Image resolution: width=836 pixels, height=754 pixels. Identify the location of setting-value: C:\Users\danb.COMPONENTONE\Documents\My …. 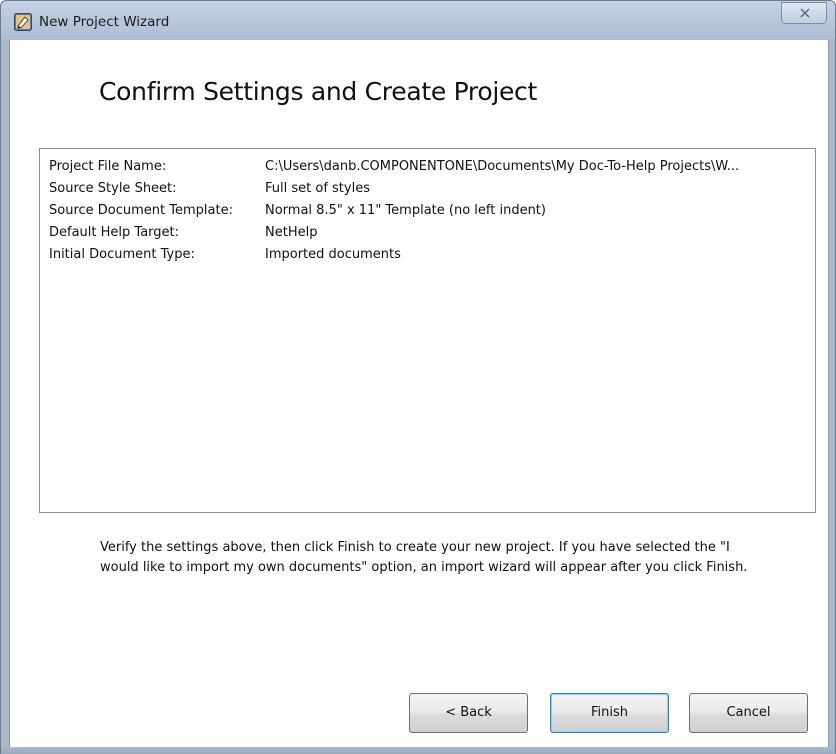
(502, 166).